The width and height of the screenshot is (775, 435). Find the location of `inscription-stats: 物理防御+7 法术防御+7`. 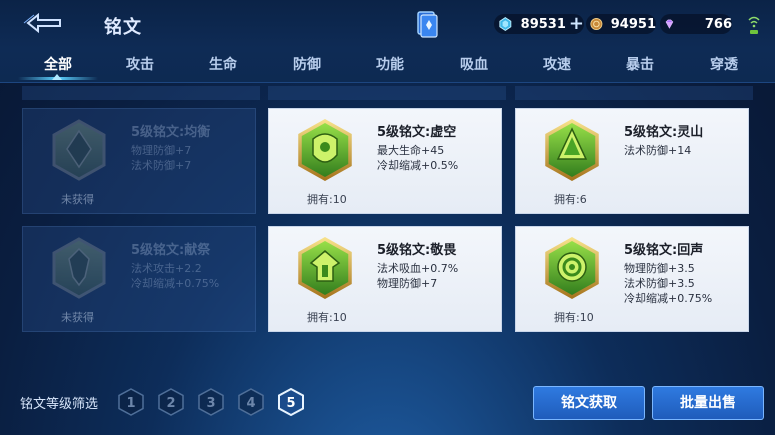

inscription-stats: 物理防御+7 法术防御+7 is located at coordinates (161, 158).